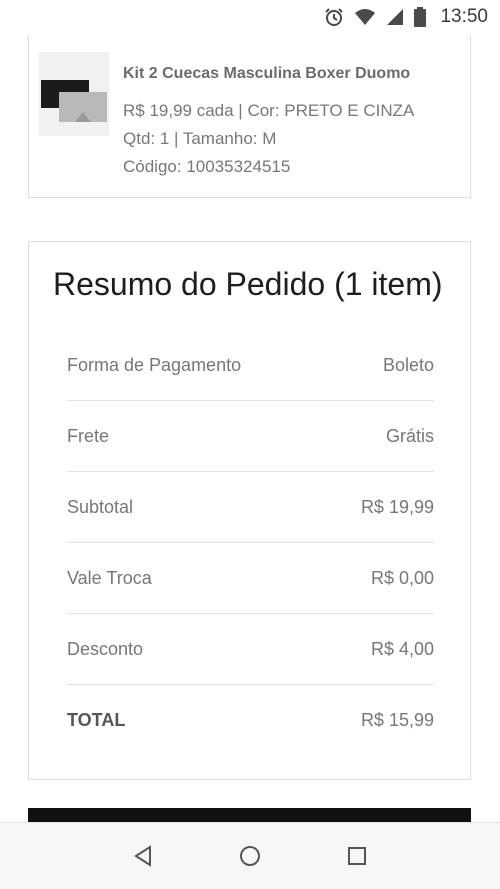 The height and width of the screenshot is (889, 500). Describe the element at coordinates (250, 365) in the screenshot. I see `summary-row-payment: Forma de Pagamento Boleto` at that location.